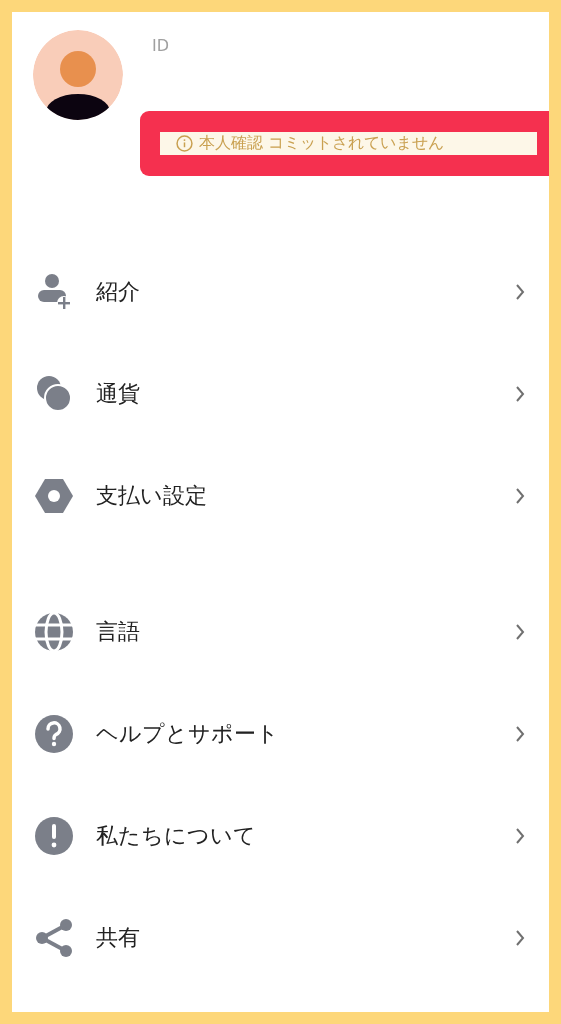 This screenshot has height=1024, width=561. What do you see at coordinates (54, 632) in the screenshot?
I see `globe-icon` at bounding box center [54, 632].